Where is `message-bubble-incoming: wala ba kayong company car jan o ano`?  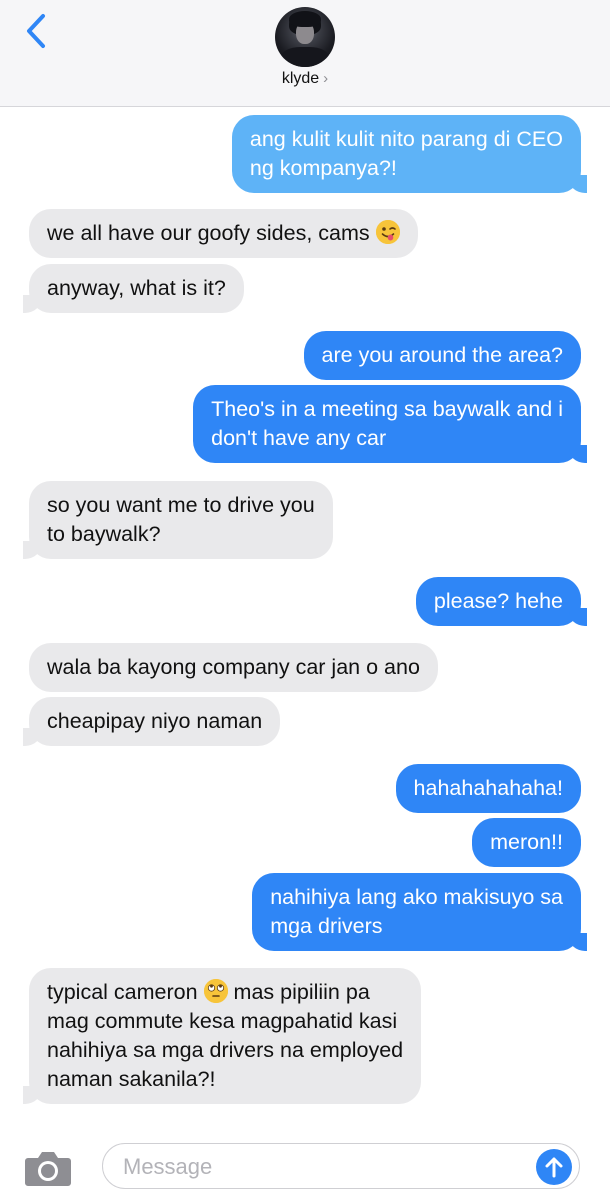
message-bubble-incoming: wala ba kayong company car jan o ano is located at coordinates (233, 667).